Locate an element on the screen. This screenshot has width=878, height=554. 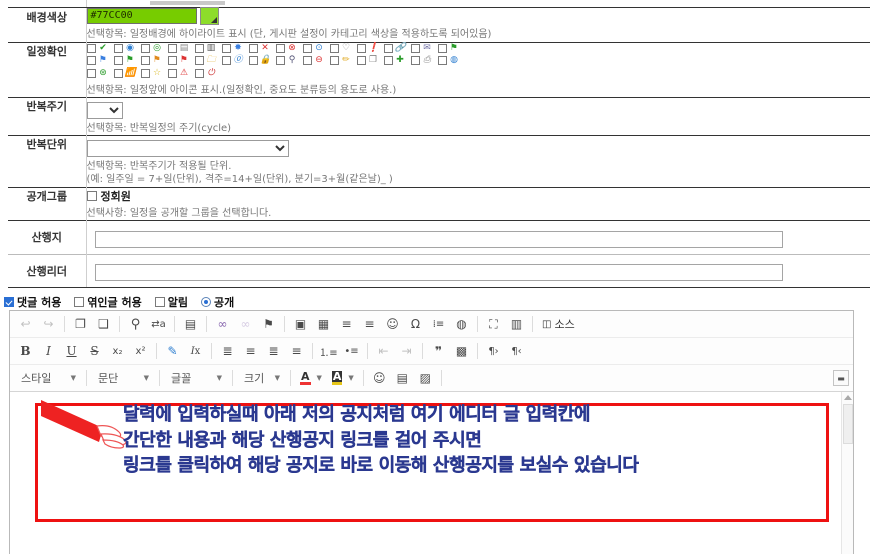
superscript-icon: x² is located at coordinates (140, 351).